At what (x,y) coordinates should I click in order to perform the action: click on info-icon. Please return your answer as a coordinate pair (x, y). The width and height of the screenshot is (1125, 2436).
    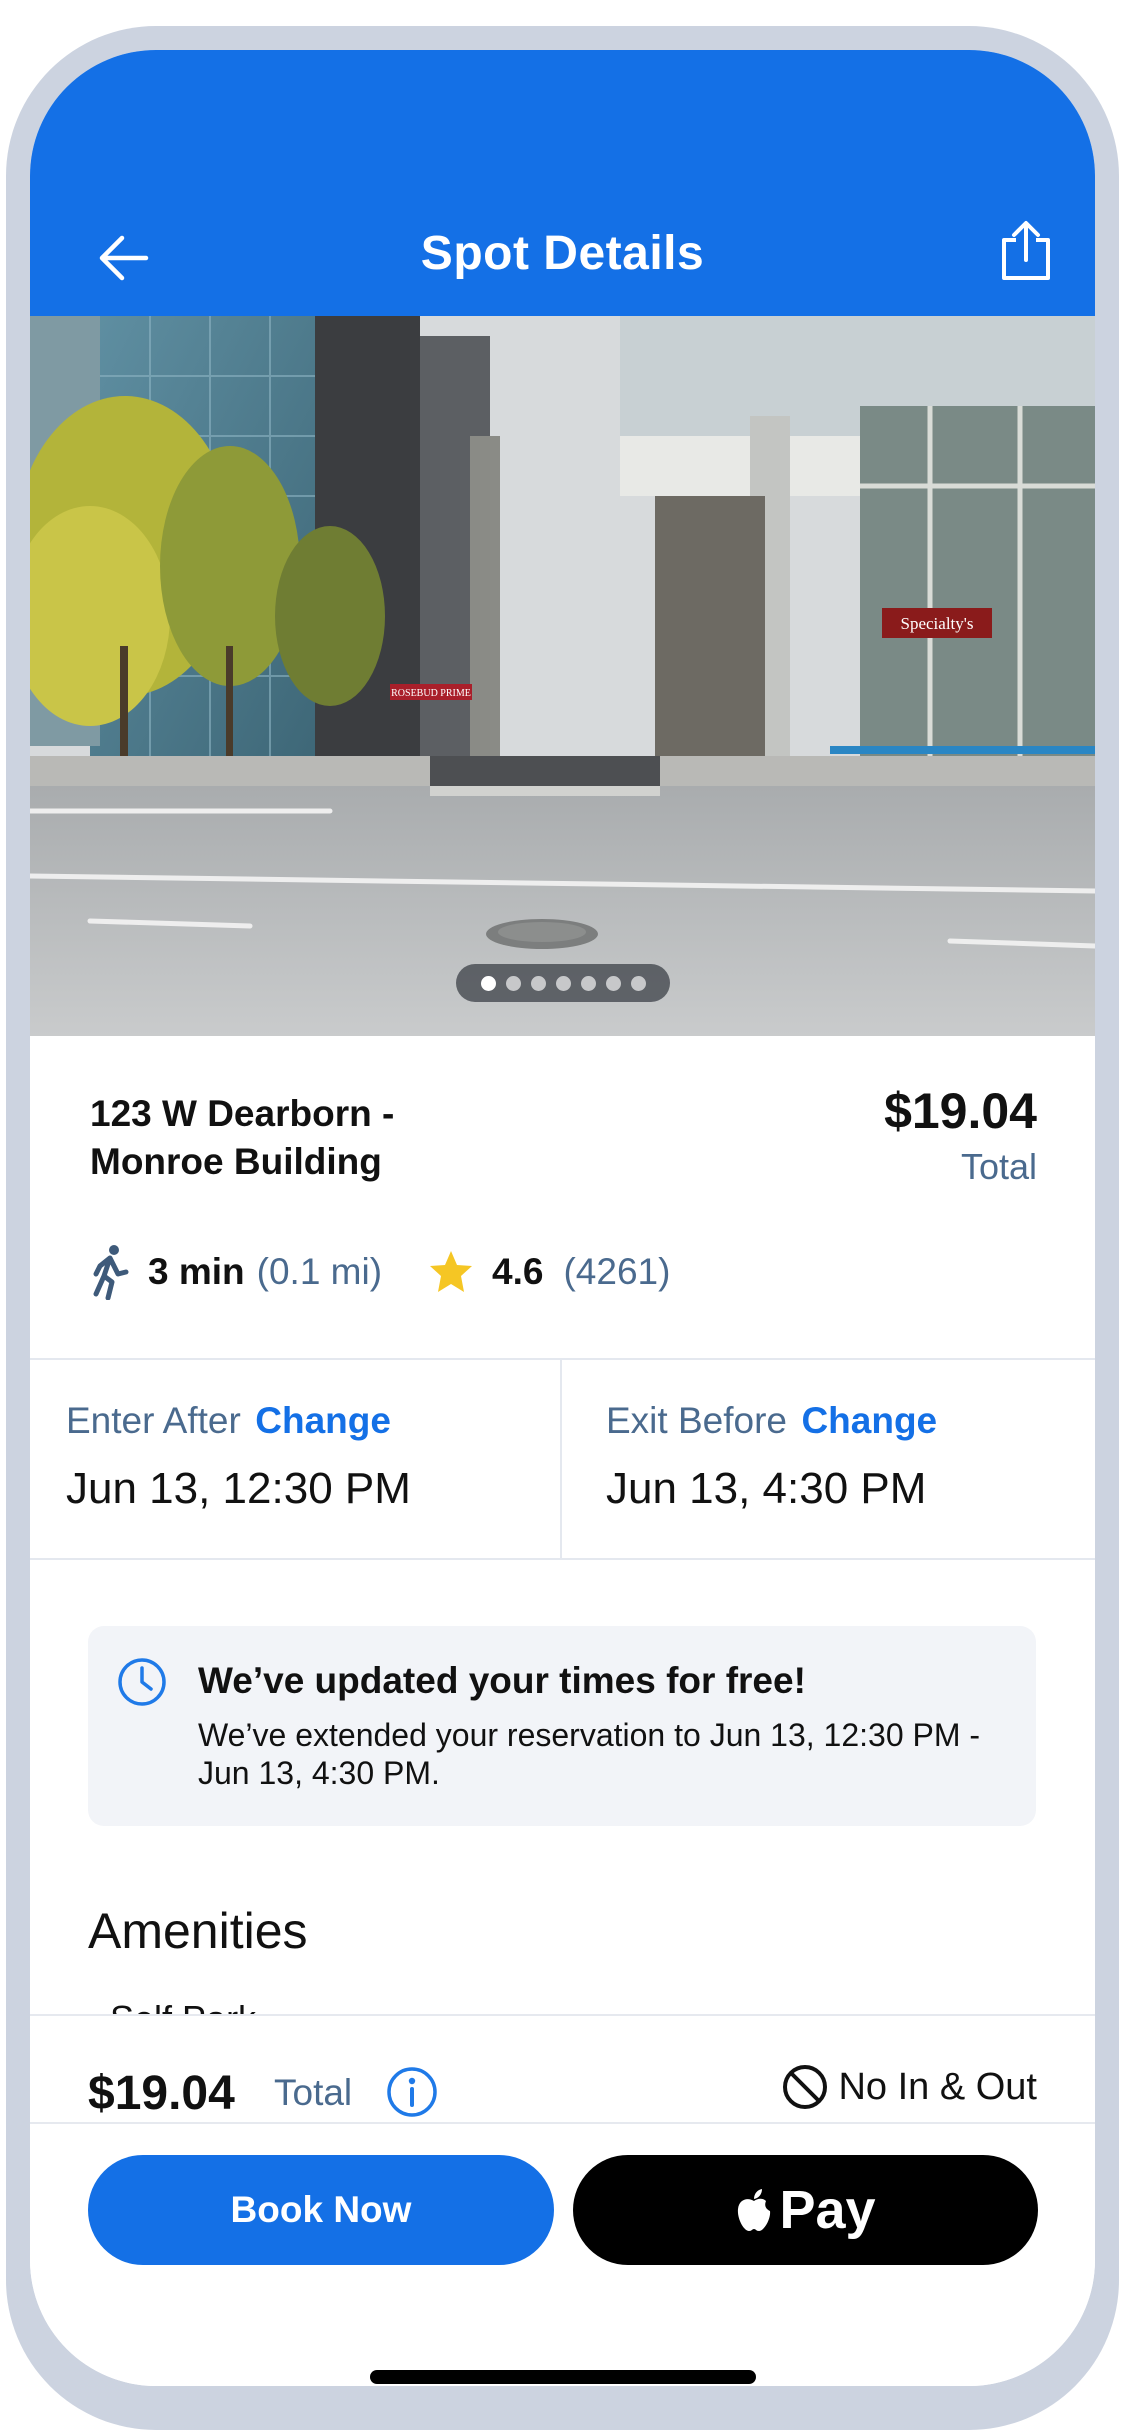
    Looking at the image, I should click on (412, 2092).